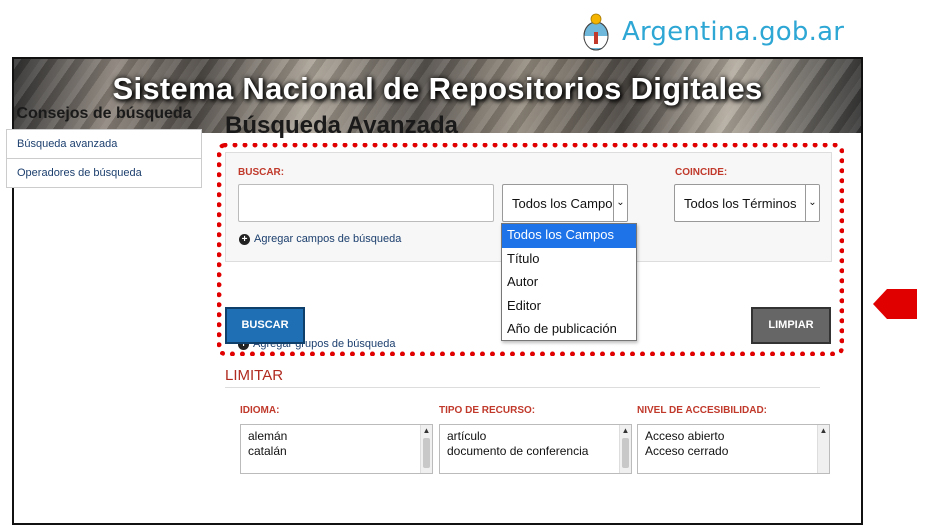  What do you see at coordinates (569, 236) in the screenshot?
I see `dropdown-option-all-fields: Todos los Campos` at bounding box center [569, 236].